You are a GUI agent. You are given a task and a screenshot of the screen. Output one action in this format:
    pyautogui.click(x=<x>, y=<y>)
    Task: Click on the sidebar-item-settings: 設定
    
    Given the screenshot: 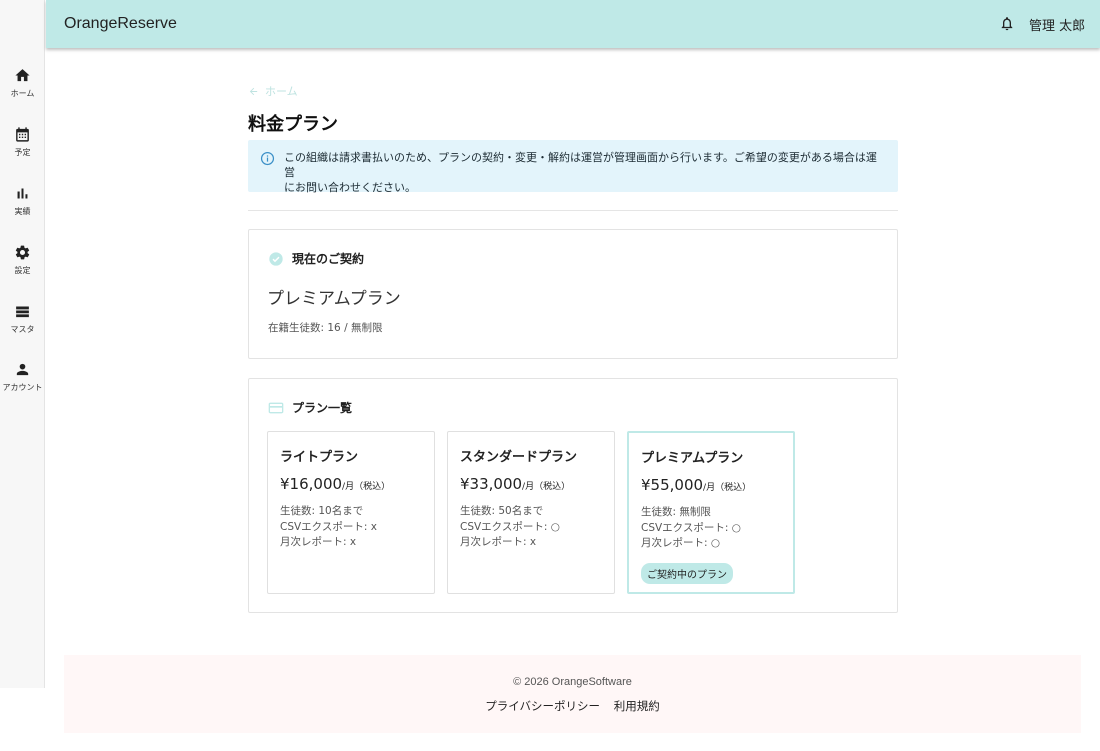 What is the action you would take?
    pyautogui.click(x=22, y=269)
    